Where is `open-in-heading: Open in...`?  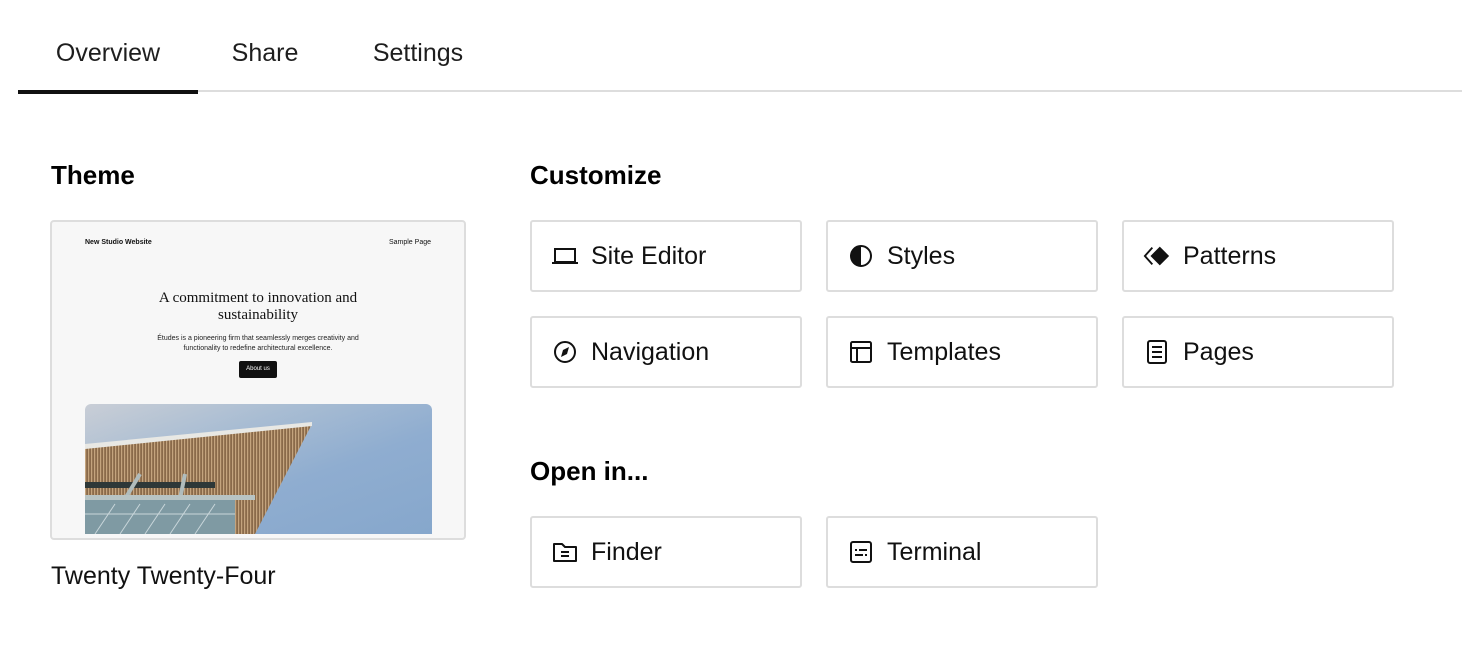
open-in-heading: Open in... is located at coordinates (589, 471).